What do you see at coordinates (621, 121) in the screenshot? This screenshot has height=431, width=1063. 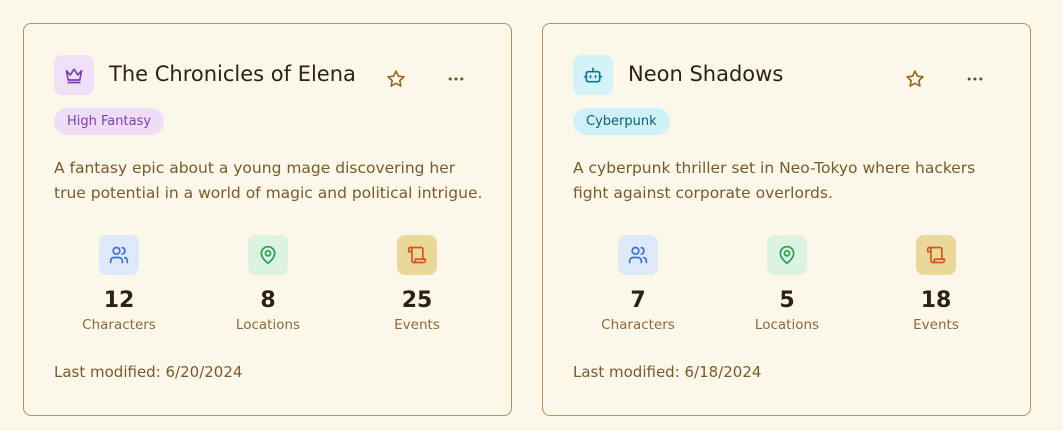 I see `genre-tag: Cyberpunk` at bounding box center [621, 121].